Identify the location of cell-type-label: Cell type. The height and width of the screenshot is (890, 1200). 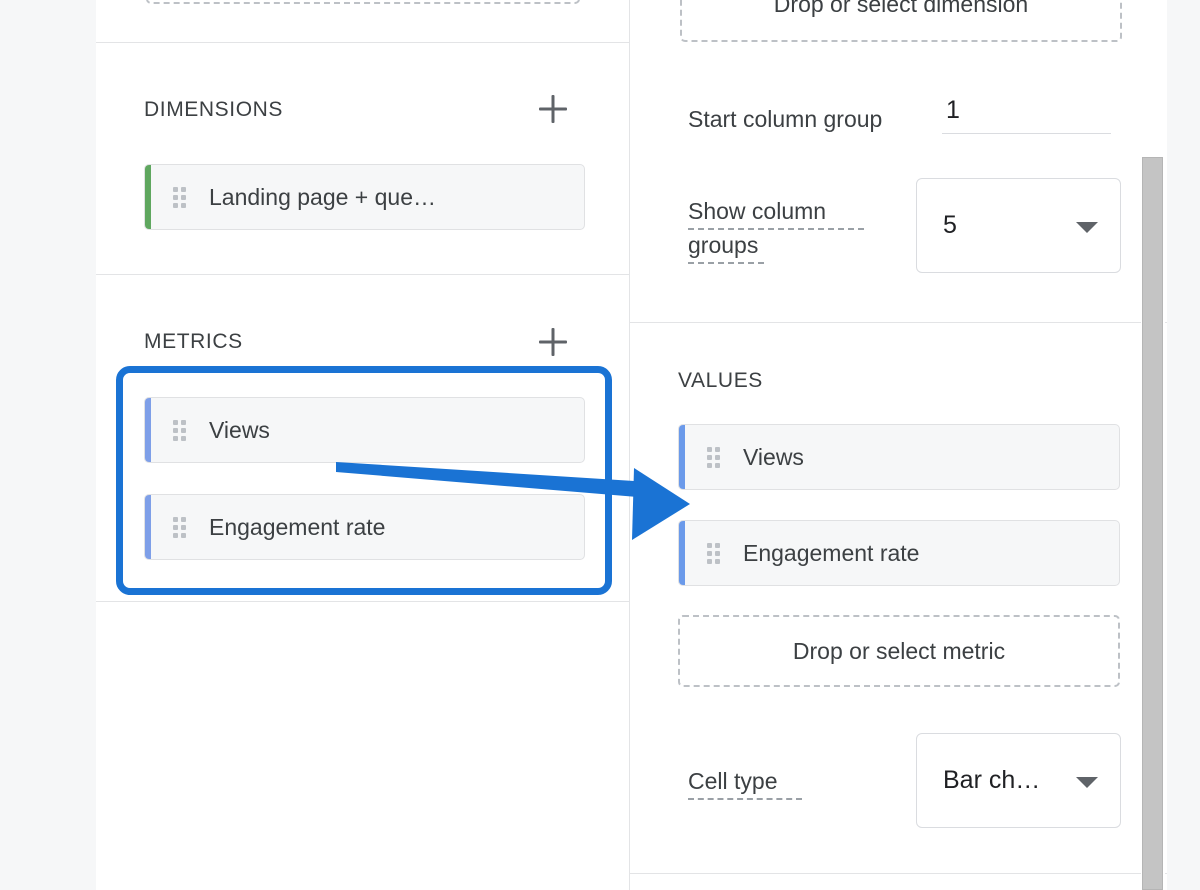
(733, 781).